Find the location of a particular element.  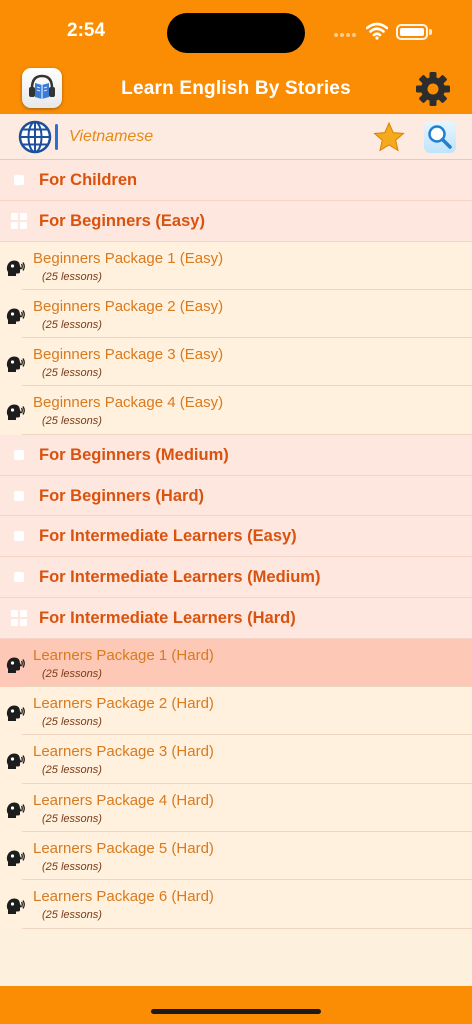

search-button is located at coordinates (440, 137).